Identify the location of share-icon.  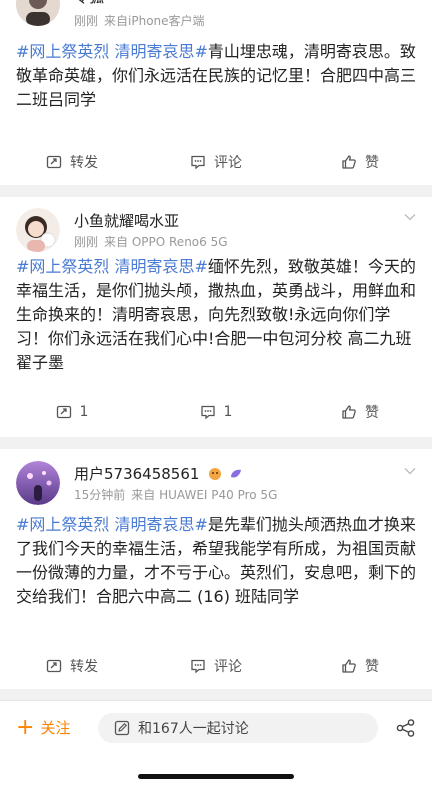
(406, 728).